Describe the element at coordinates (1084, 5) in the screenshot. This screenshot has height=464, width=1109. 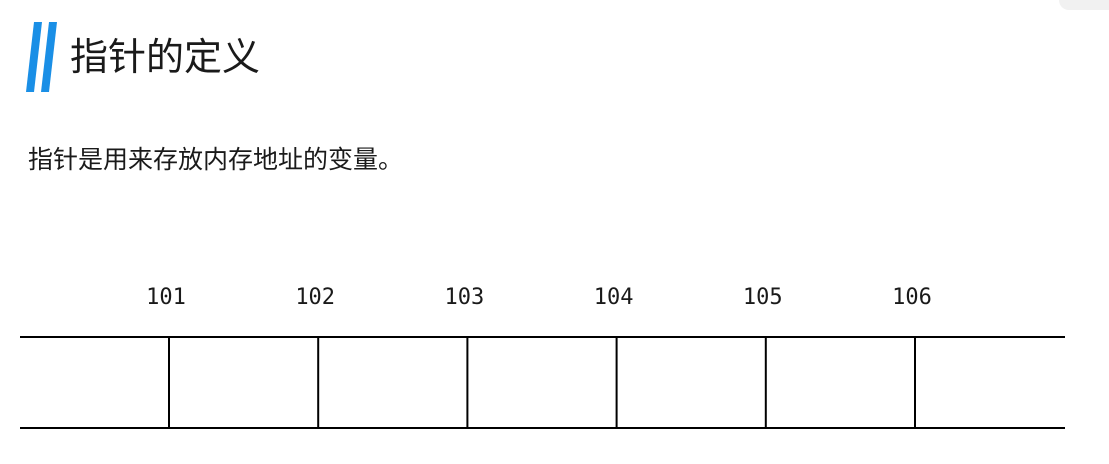
I see `window-corner-decoration` at that location.